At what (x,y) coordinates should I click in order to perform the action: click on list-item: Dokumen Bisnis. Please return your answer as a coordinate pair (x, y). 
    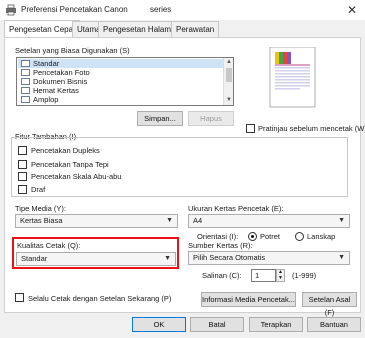
    Looking at the image, I should click on (120, 81).